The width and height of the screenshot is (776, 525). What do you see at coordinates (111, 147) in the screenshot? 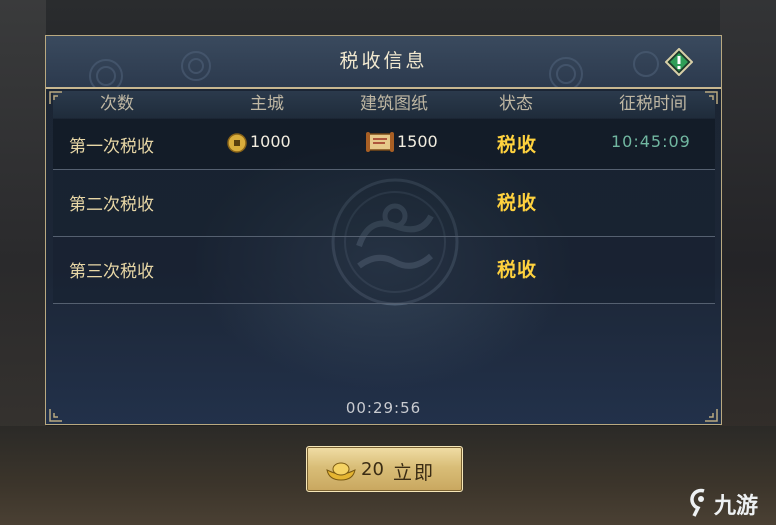
I see `row-name: 第一次税收` at bounding box center [111, 147].